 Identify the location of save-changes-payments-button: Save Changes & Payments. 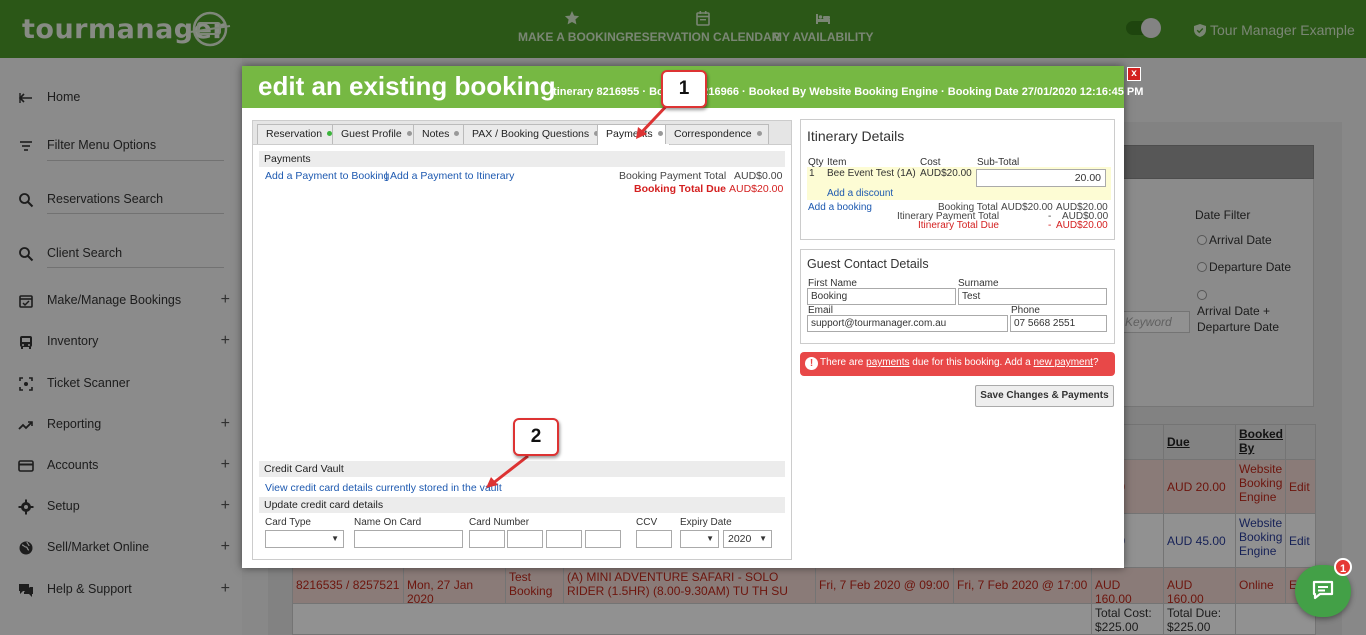
(1044, 396).